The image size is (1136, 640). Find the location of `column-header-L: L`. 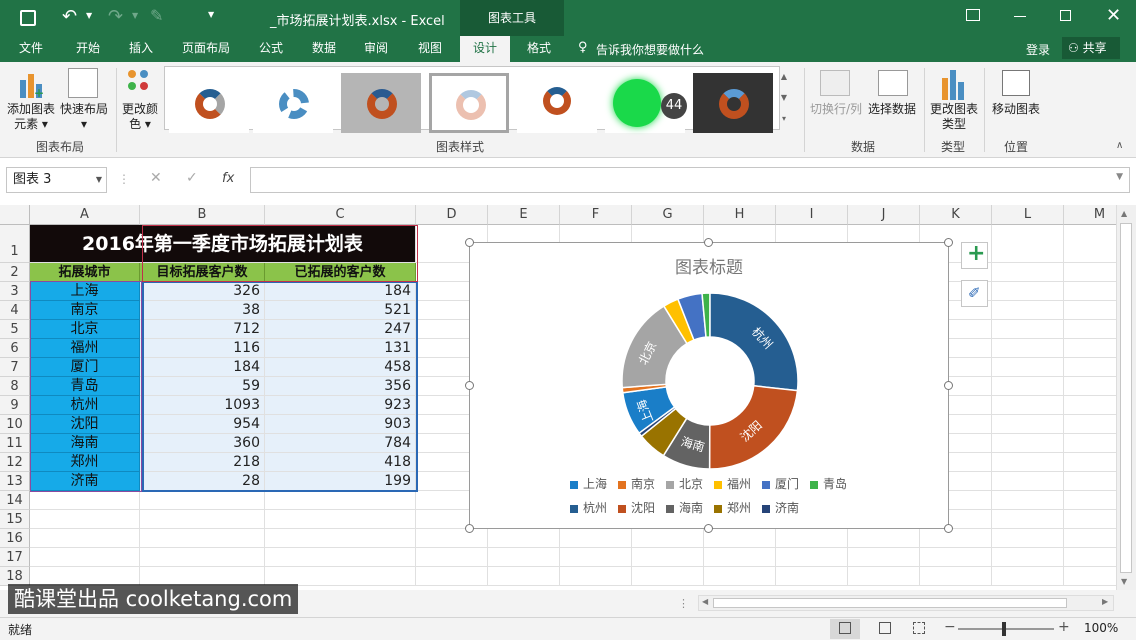

column-header-L: L is located at coordinates (1028, 215).